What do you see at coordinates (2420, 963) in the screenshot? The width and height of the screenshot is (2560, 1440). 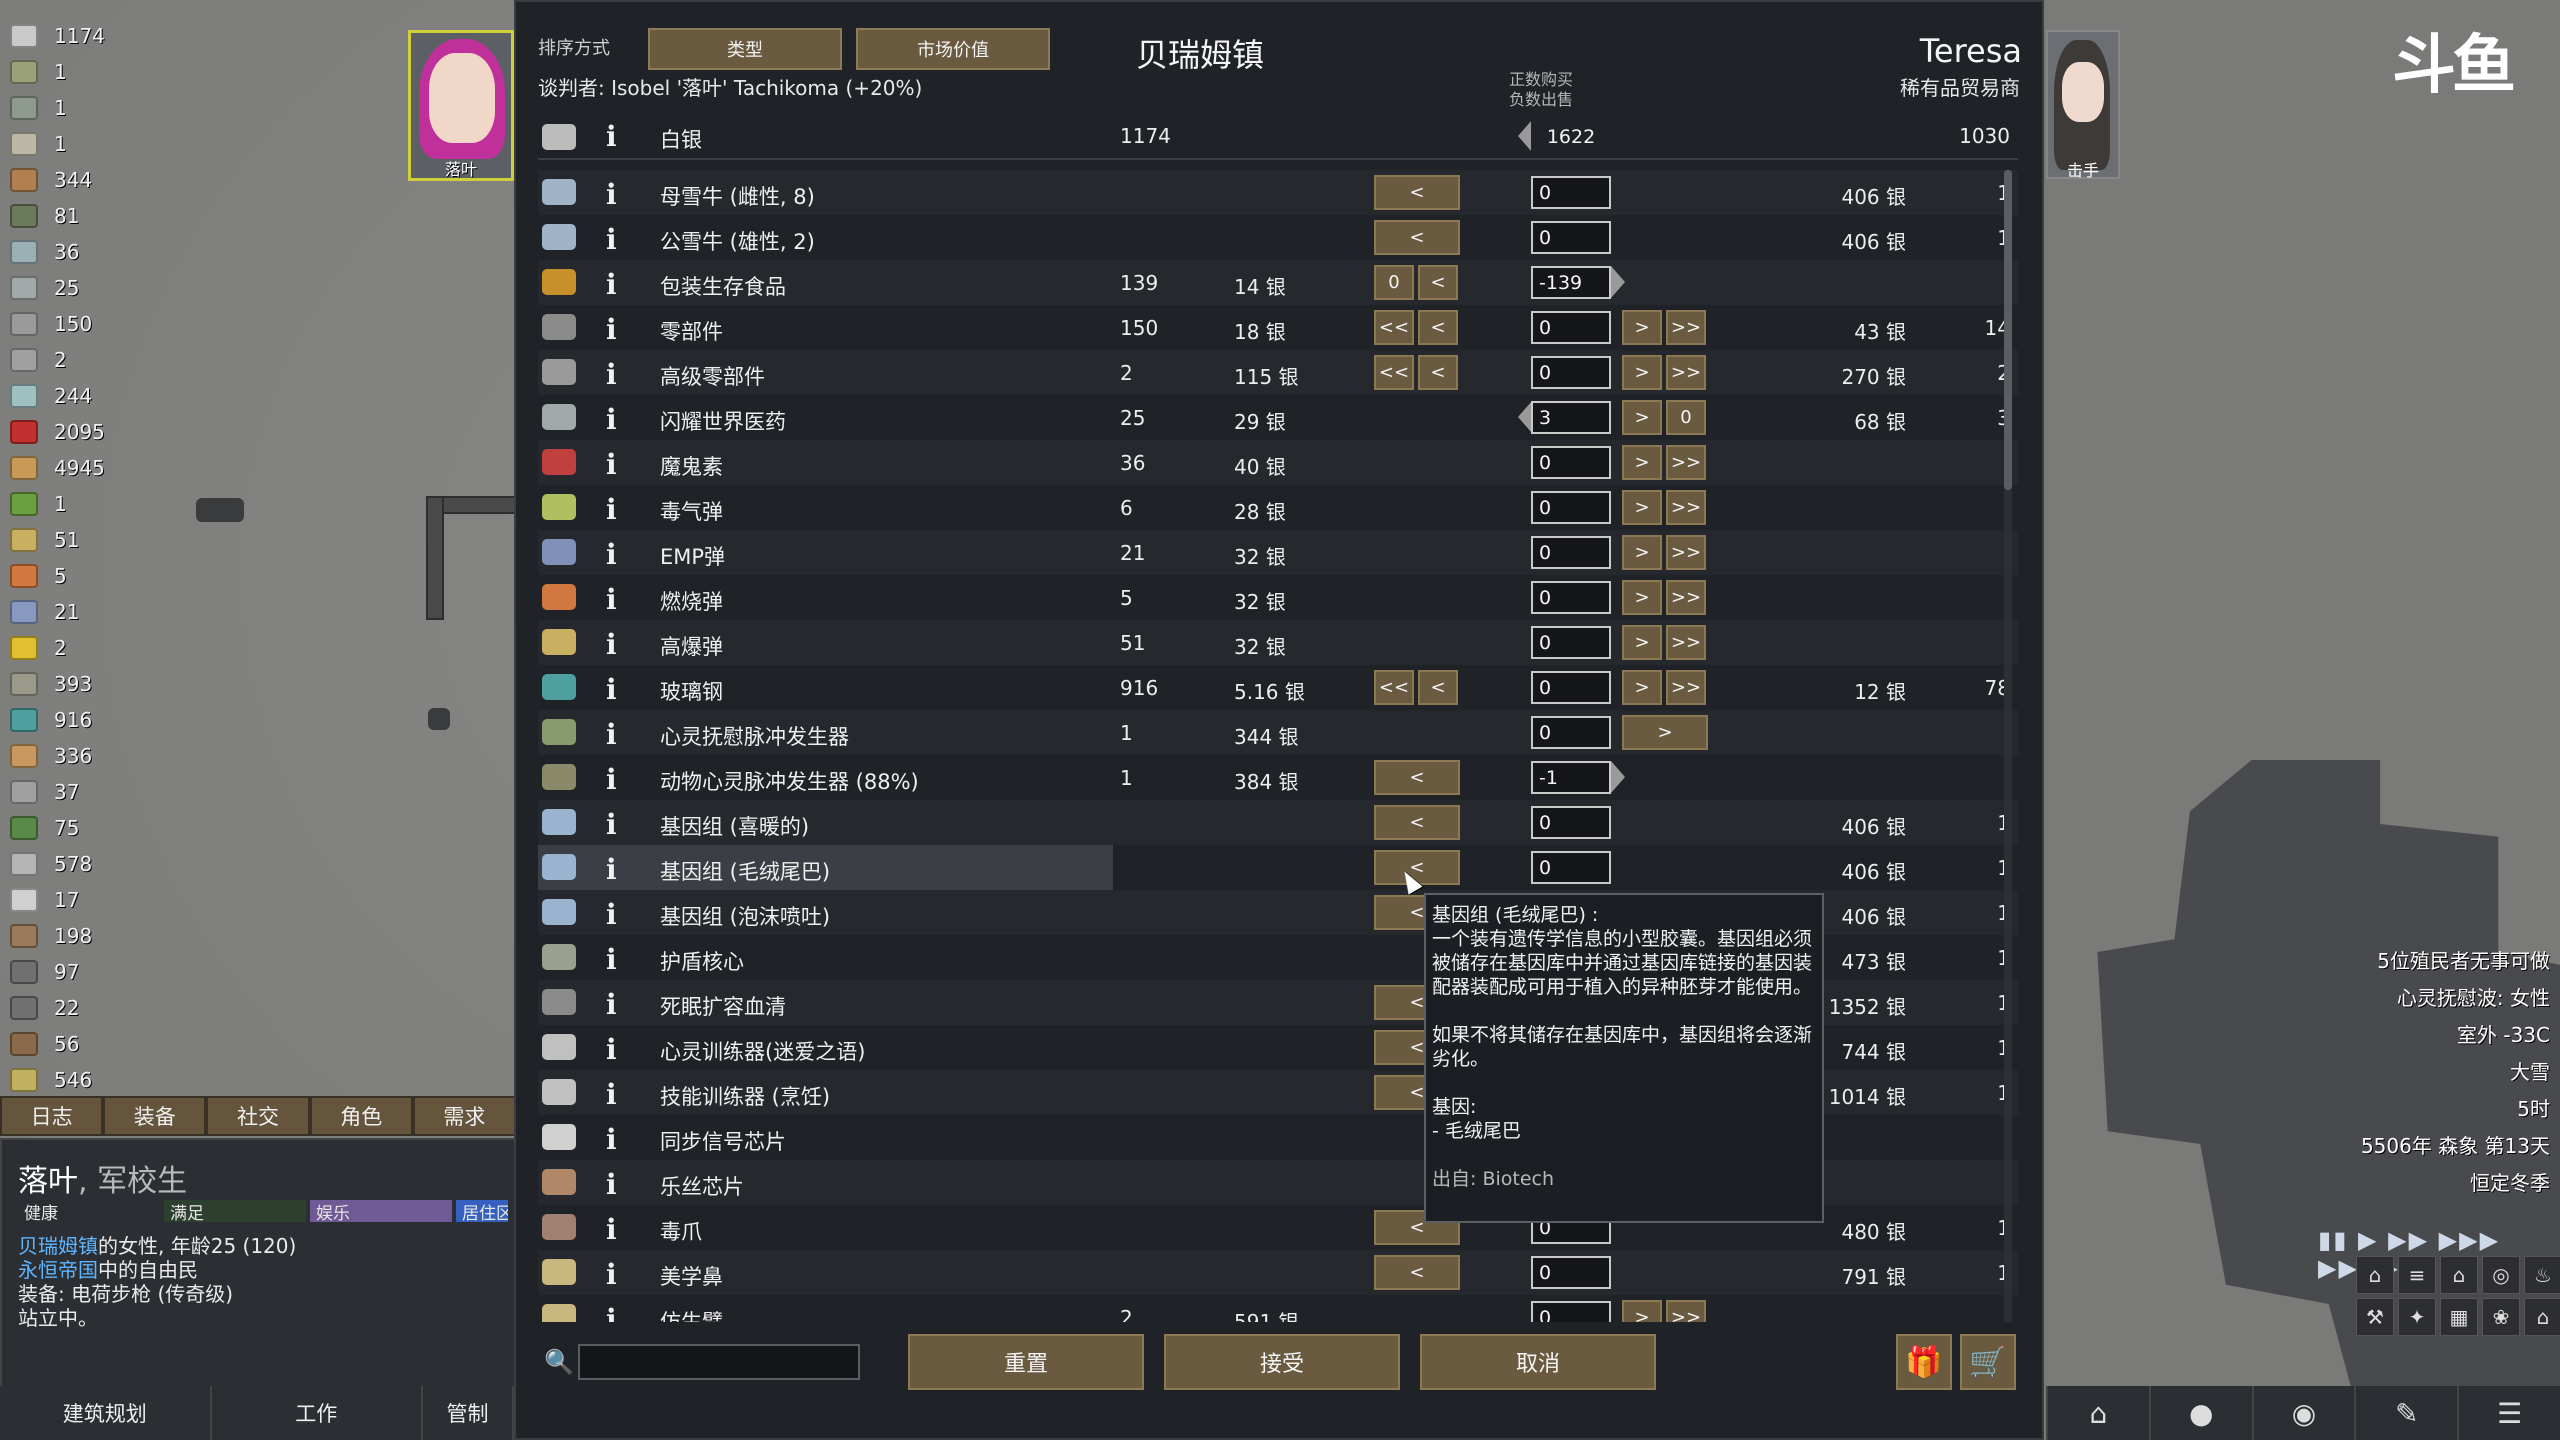 I see `alert-idle-colonists: 5位殖民者无事可做` at bounding box center [2420, 963].